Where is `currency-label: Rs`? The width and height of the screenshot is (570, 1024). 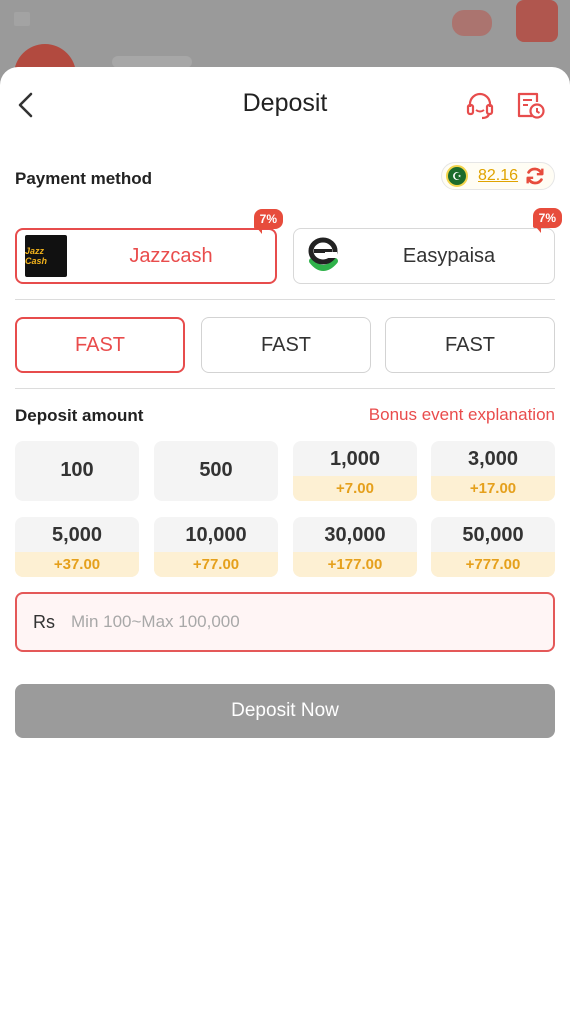
currency-label: Rs is located at coordinates (44, 621).